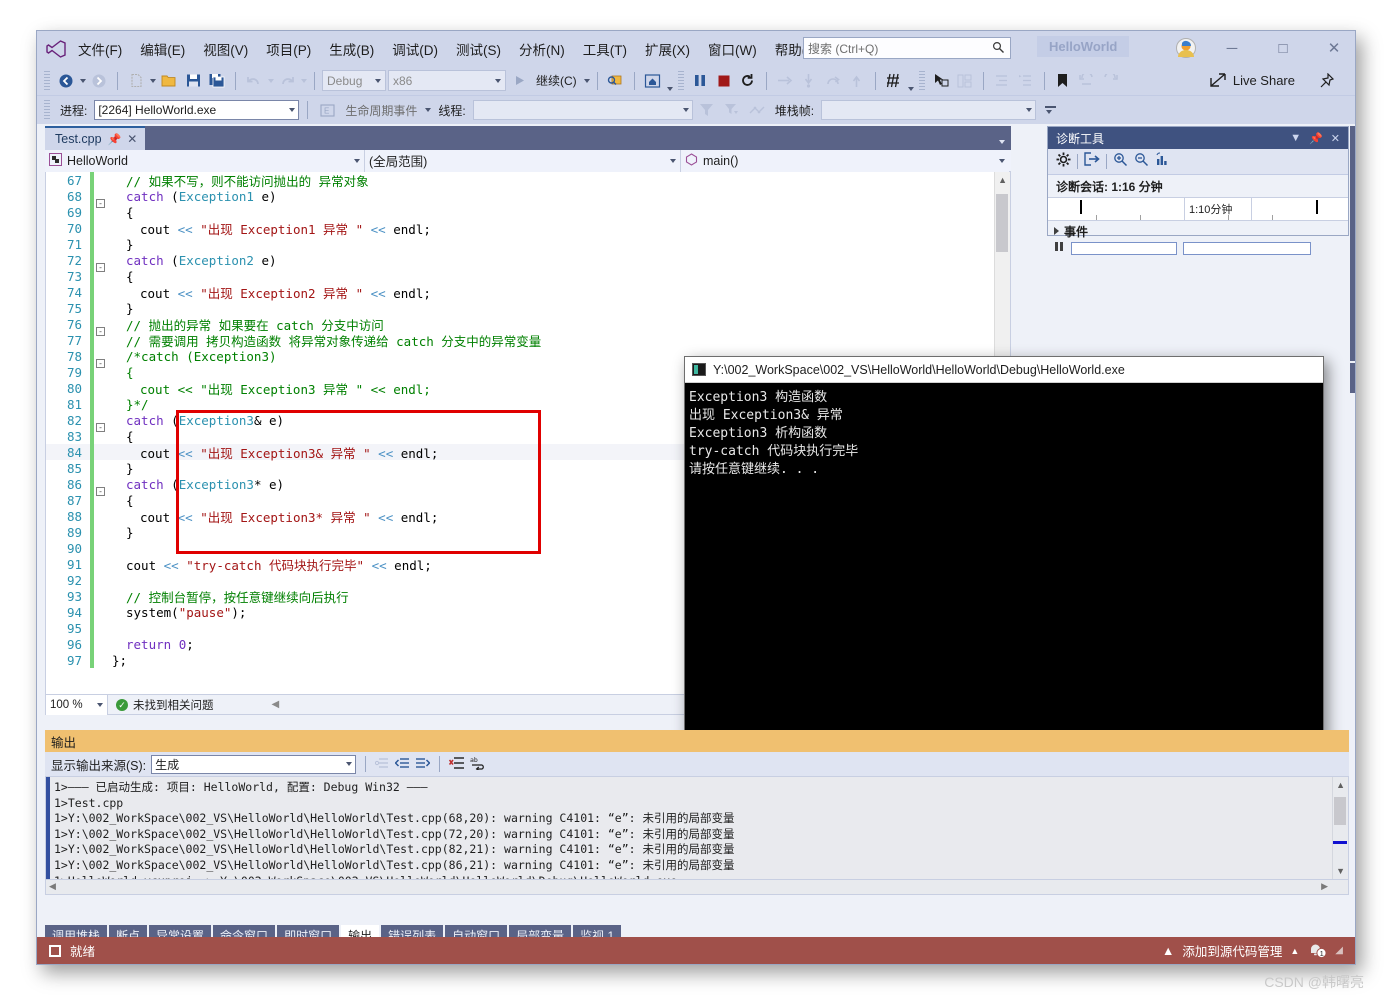 This screenshot has width=1386, height=996. Describe the element at coordinates (1326, 81) in the screenshot. I see `pin-toolbar-icon` at that location.